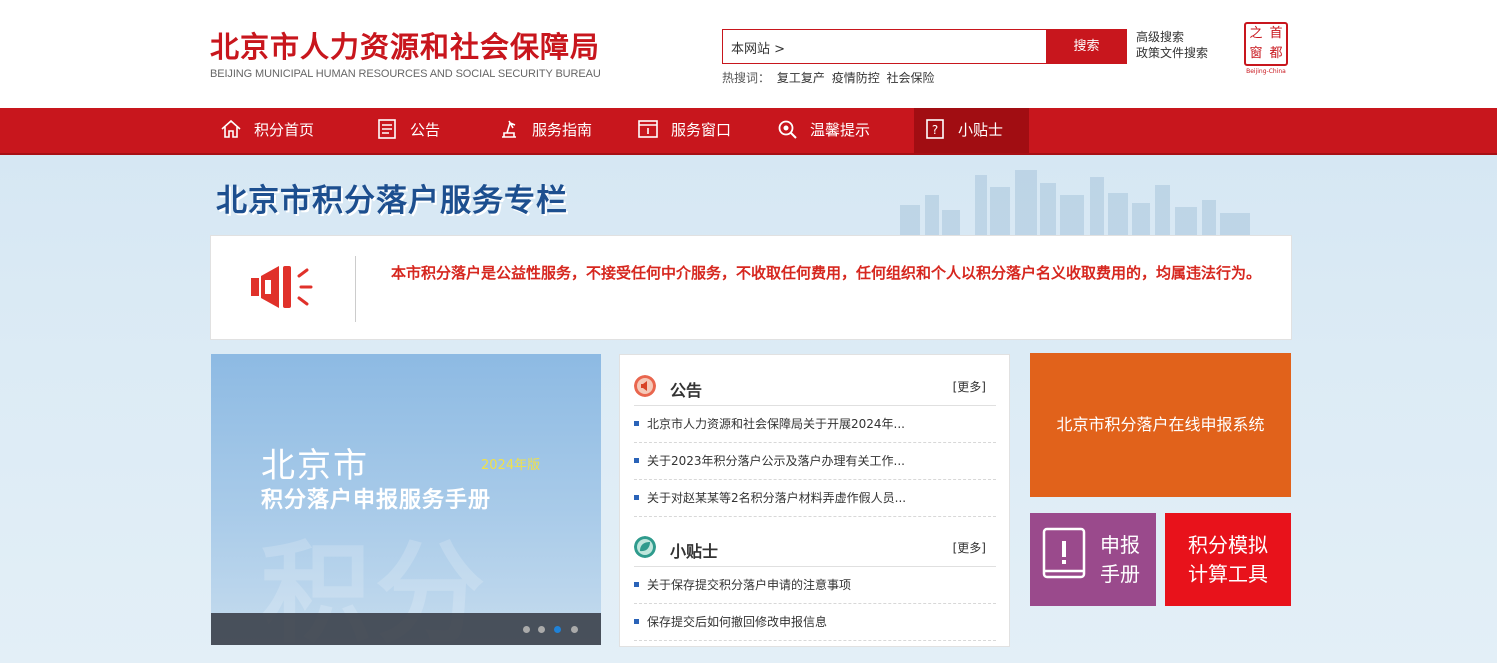  What do you see at coordinates (815, 549) in the screenshot?
I see `tips-header: 小贴士 [更多]` at bounding box center [815, 549].